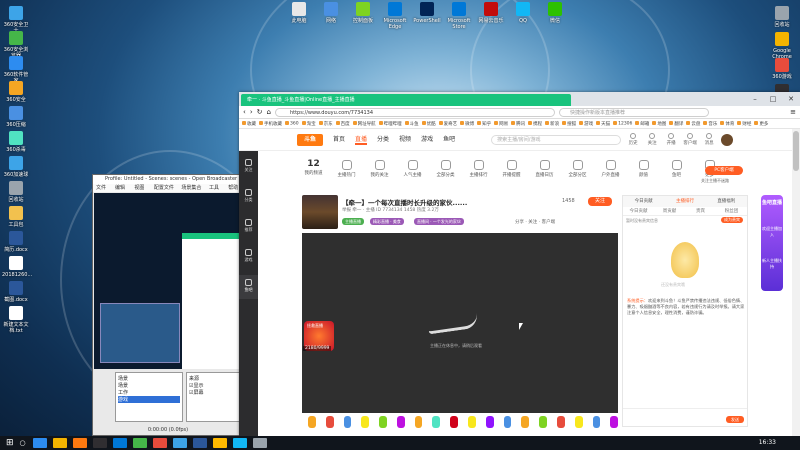 The width and height of the screenshot is (800, 450). What do you see at coordinates (744, 124) in the screenshot?
I see `bookmark-item: 财经` at bounding box center [744, 124].